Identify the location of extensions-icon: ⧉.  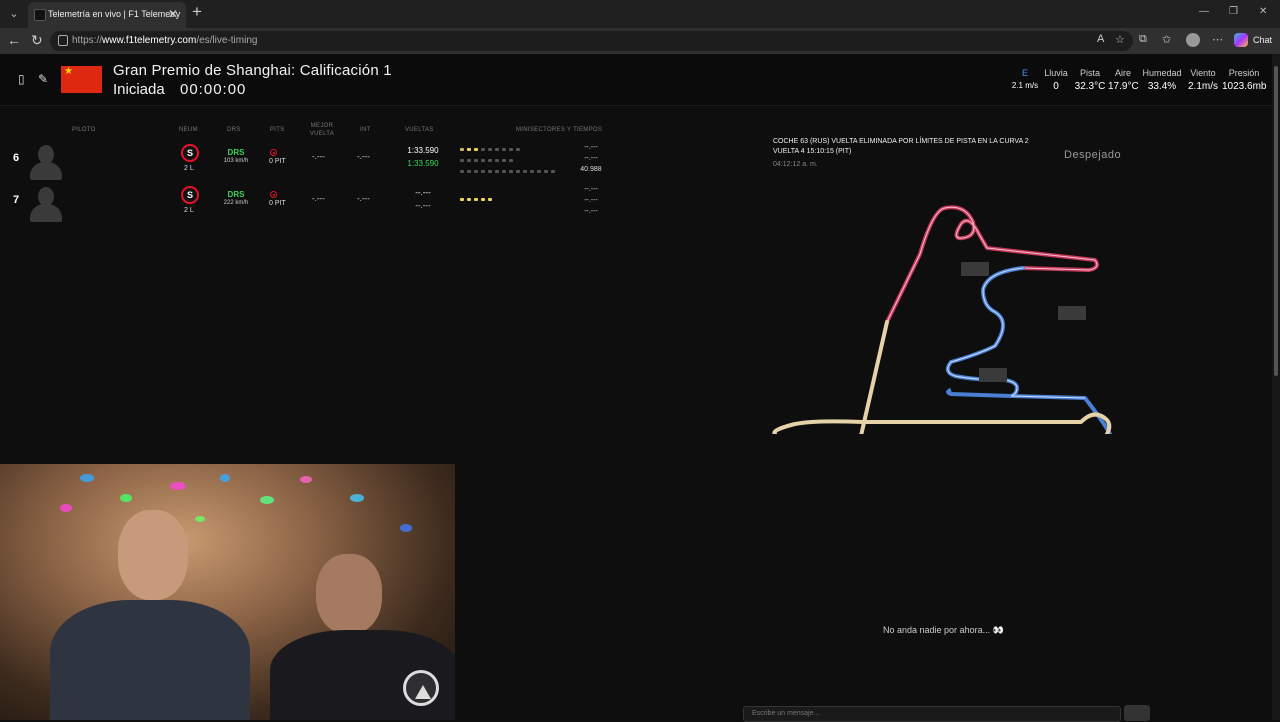
(1143, 39).